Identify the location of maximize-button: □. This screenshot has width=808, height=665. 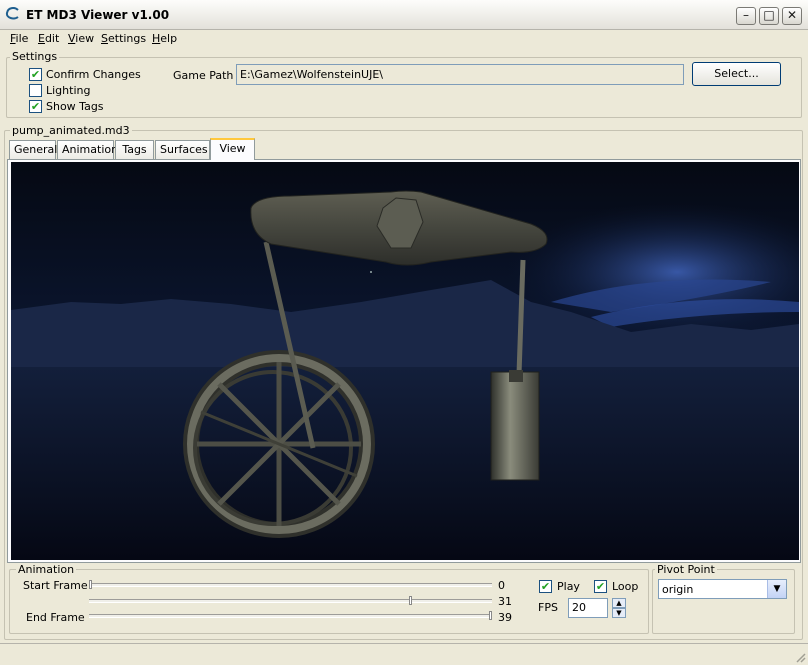
(769, 16).